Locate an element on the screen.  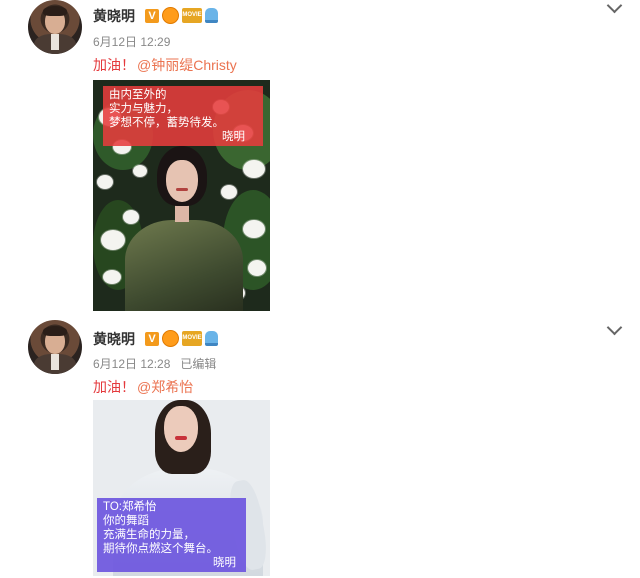
caption-line: 由内至外的 is located at coordinates (138, 95).